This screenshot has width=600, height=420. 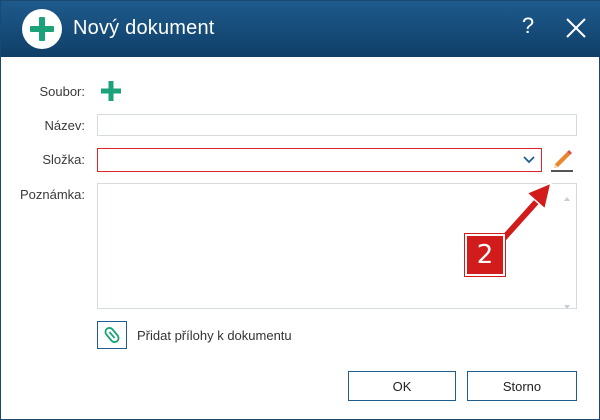 I want to click on storno-button: Storno, so click(x=522, y=386).